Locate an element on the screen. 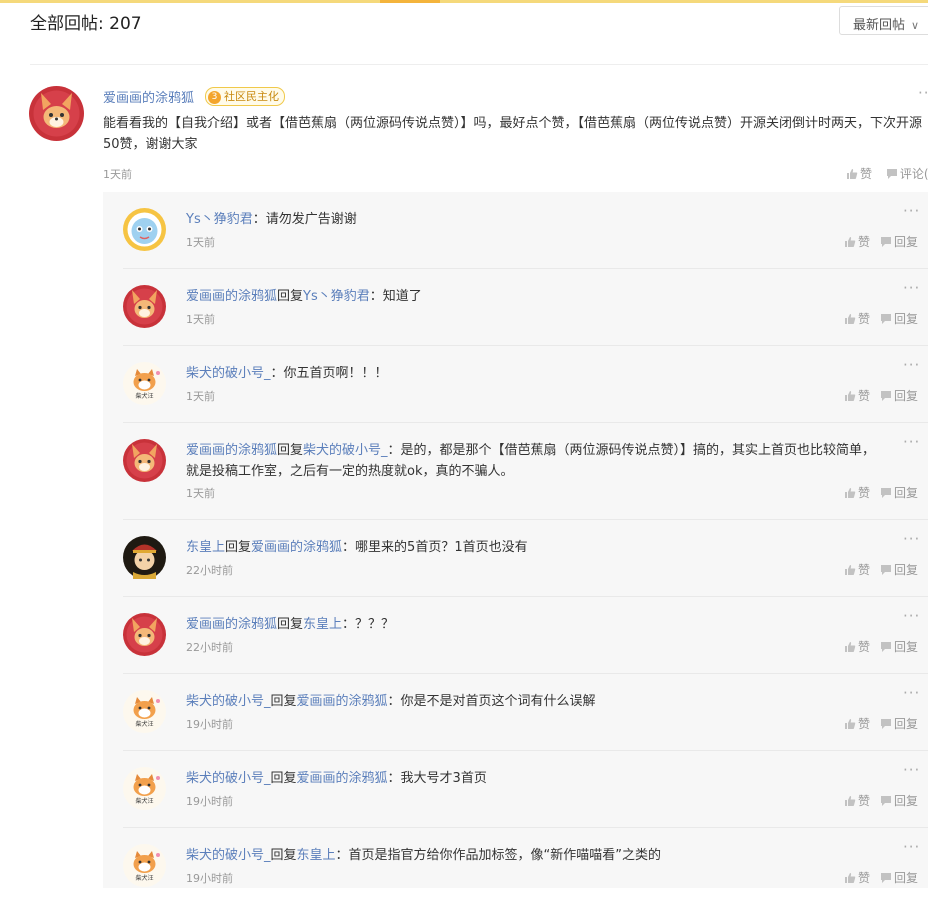 The image size is (928, 905). reply-author: Ys丶狰豹君 is located at coordinates (219, 219).